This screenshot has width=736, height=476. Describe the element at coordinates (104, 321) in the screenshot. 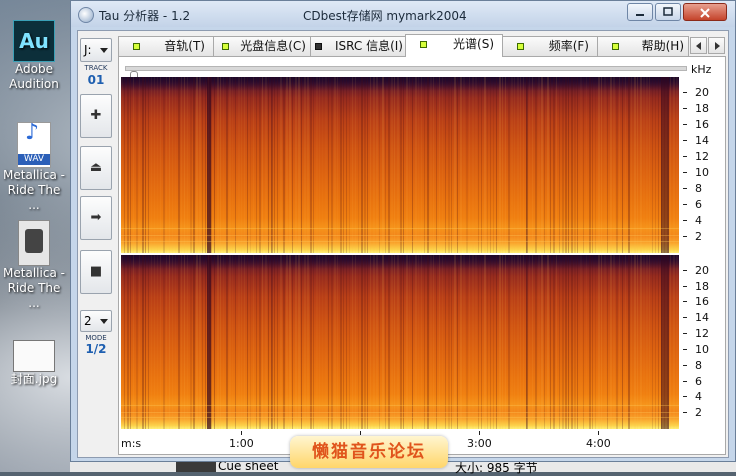

I see `chevron-down-icon` at that location.